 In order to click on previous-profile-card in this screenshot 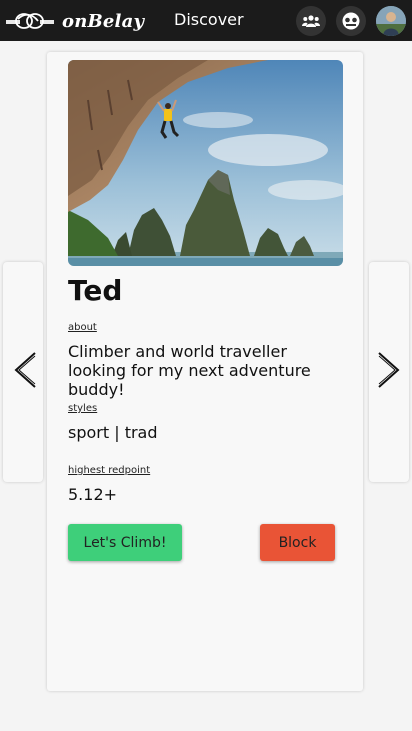, I will do `click(23, 372)`.